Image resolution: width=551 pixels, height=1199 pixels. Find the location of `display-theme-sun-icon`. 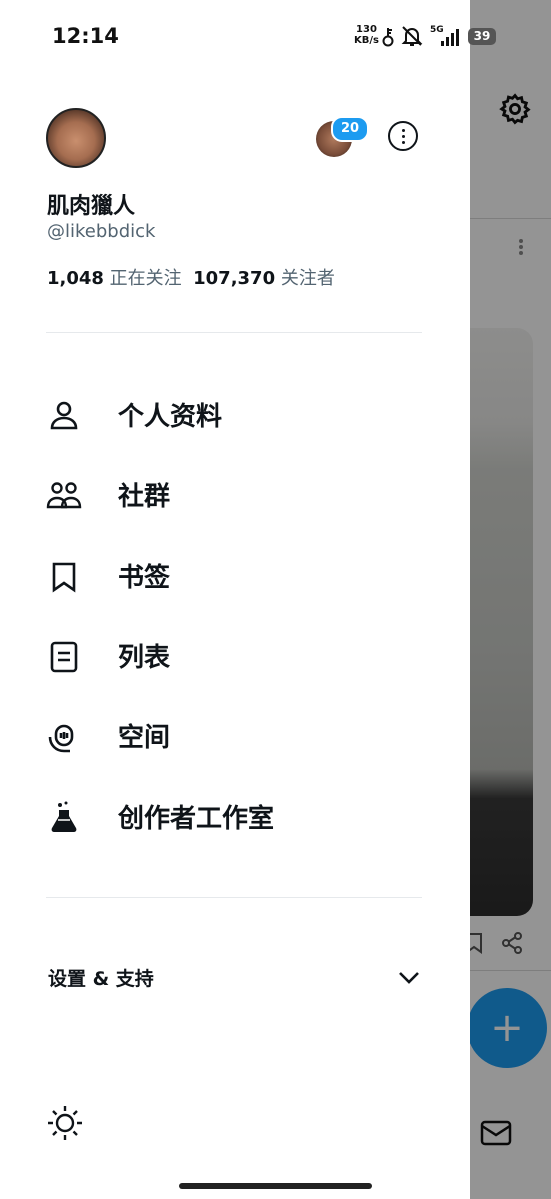

display-theme-sun-icon is located at coordinates (65, 1123).